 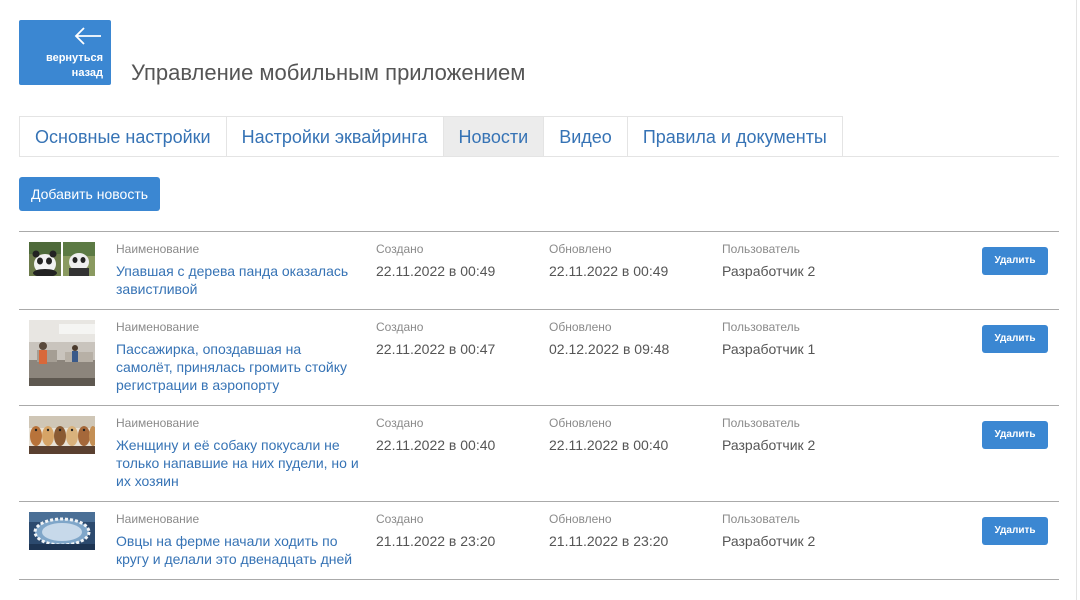 What do you see at coordinates (608, 435) in the screenshot?
I see `news-updated-cell: Обновлено 22.11.2022 в 00:40` at bounding box center [608, 435].